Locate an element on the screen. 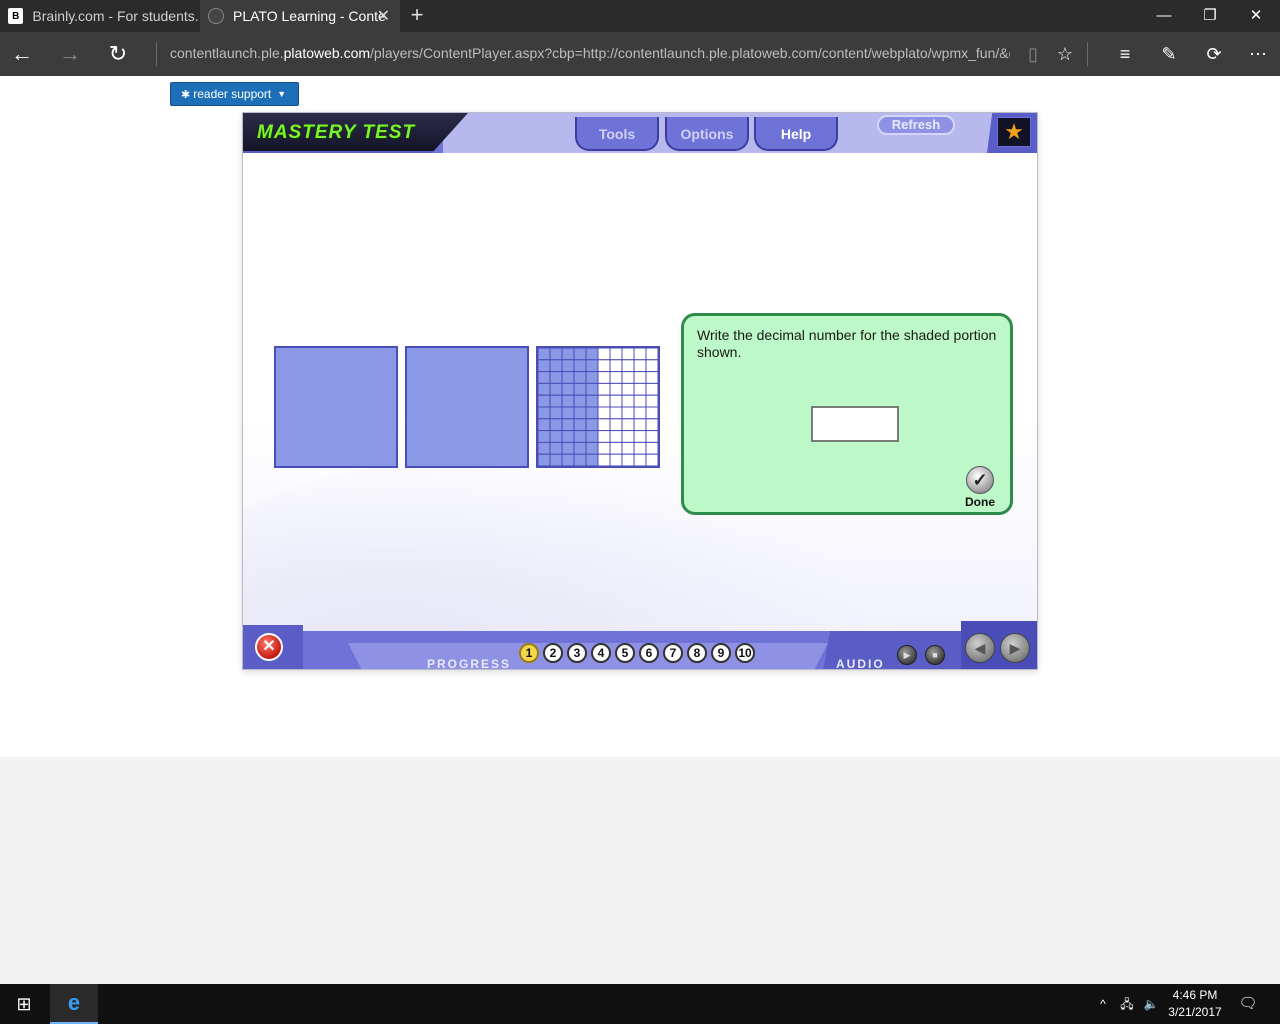 This screenshot has height=1024, width=1280. forward-button: → is located at coordinates (70, 54).